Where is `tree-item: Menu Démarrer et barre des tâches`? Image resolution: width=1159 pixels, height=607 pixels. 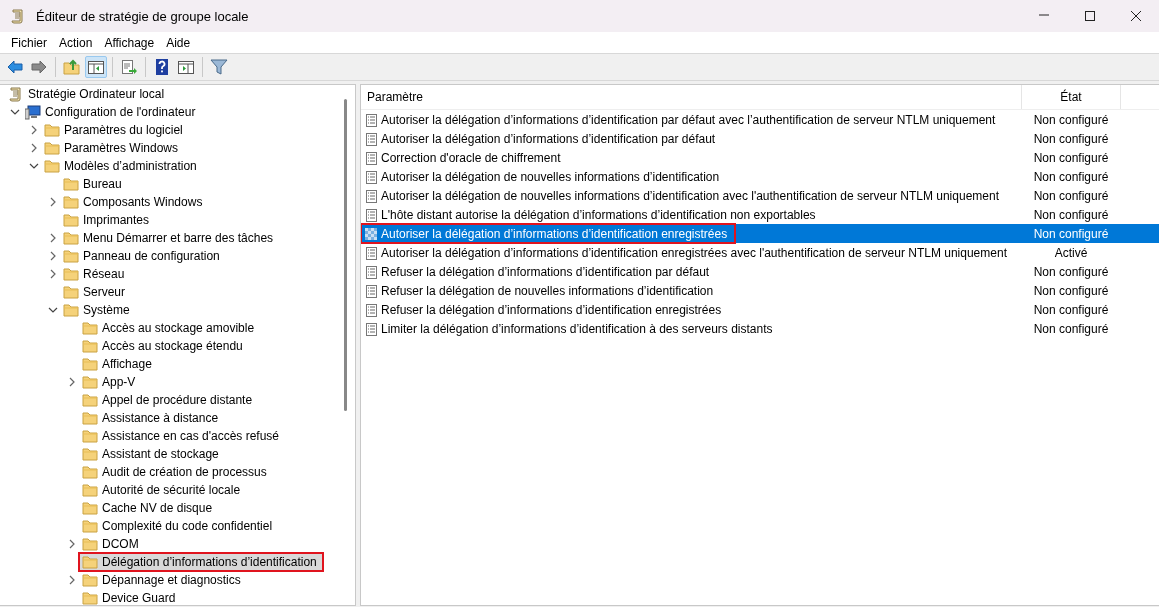 tree-item: Menu Démarrer et barre des tâches is located at coordinates (170, 238).